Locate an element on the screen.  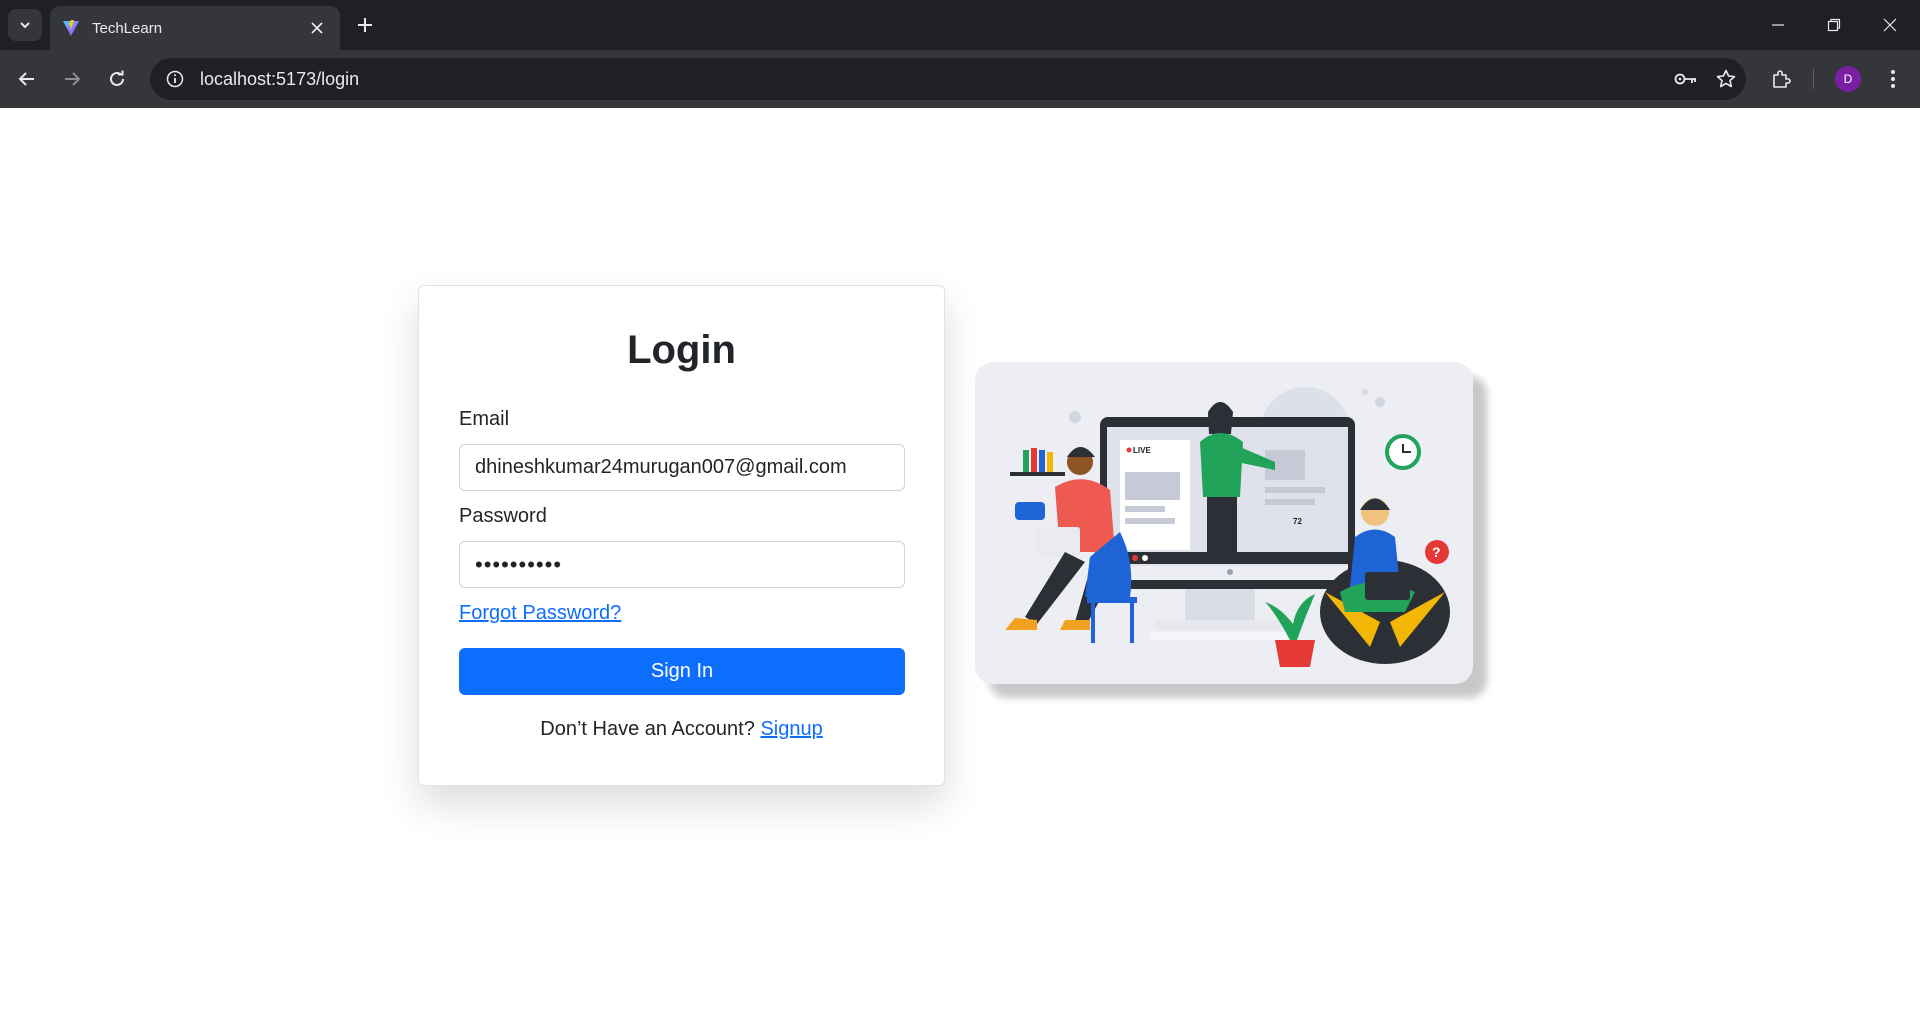
signup-prompt: Don’t Have an Account? Signup is located at coordinates (681, 729).